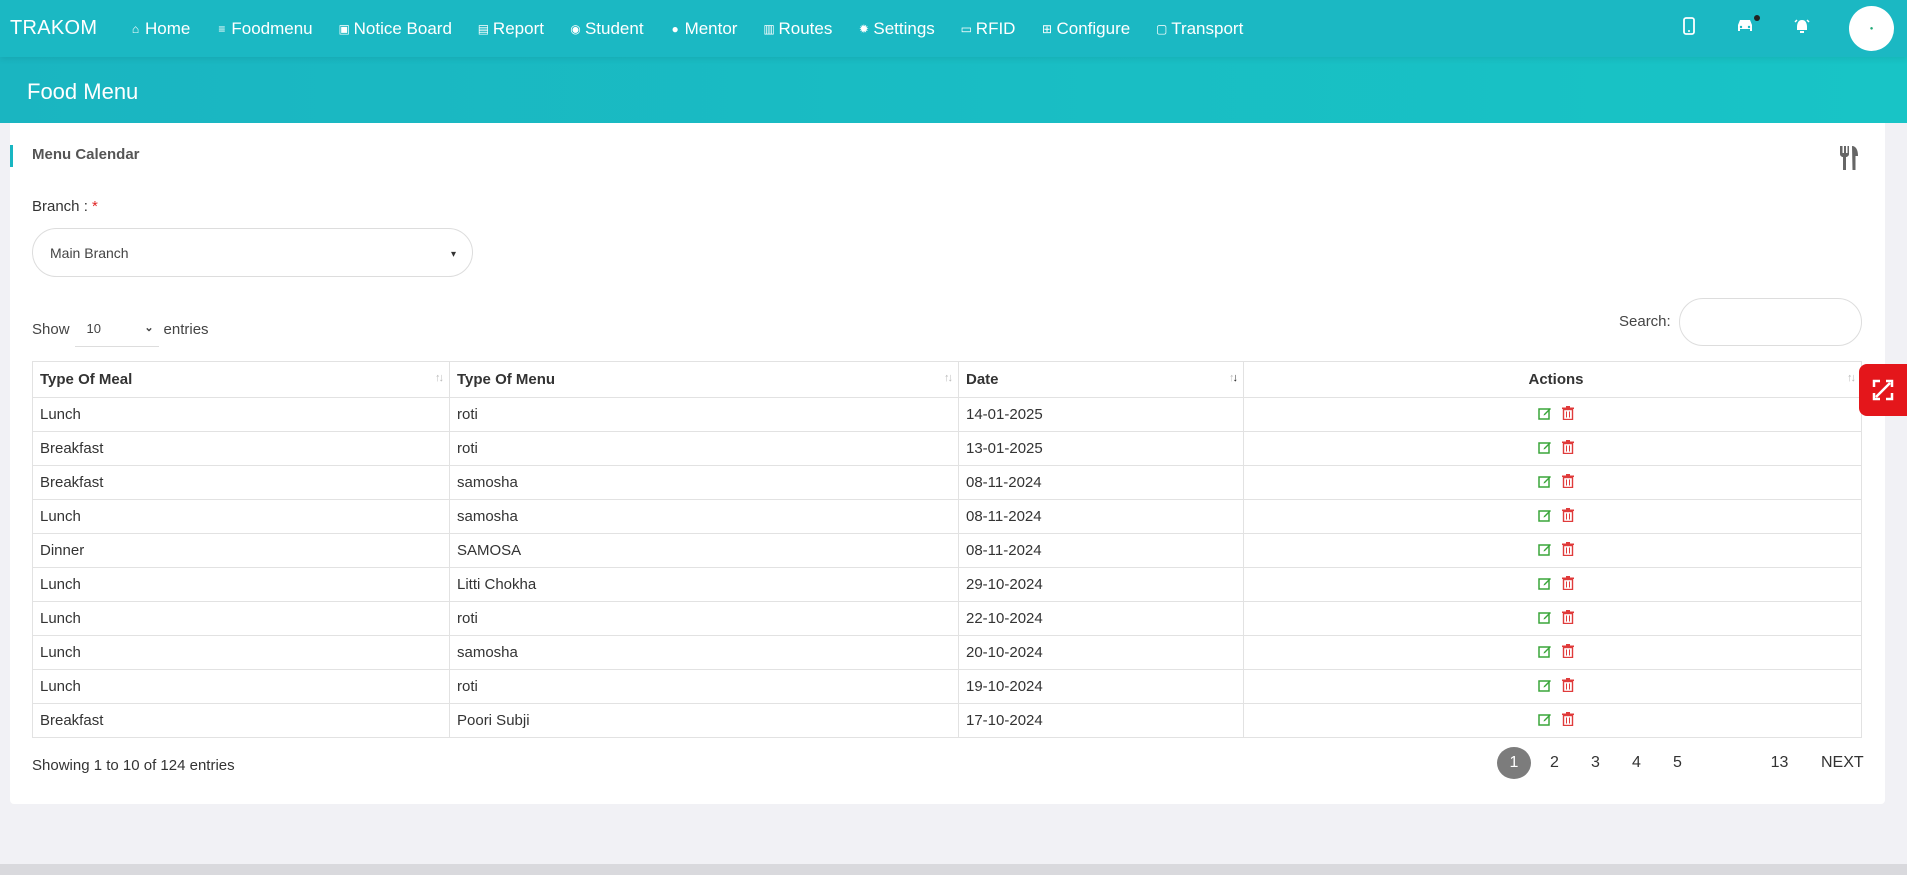 This screenshot has height=875, width=1907. What do you see at coordinates (704, 379) in the screenshot?
I see `column-header-type-of-menu: Type Of Menu ↑↓` at bounding box center [704, 379].